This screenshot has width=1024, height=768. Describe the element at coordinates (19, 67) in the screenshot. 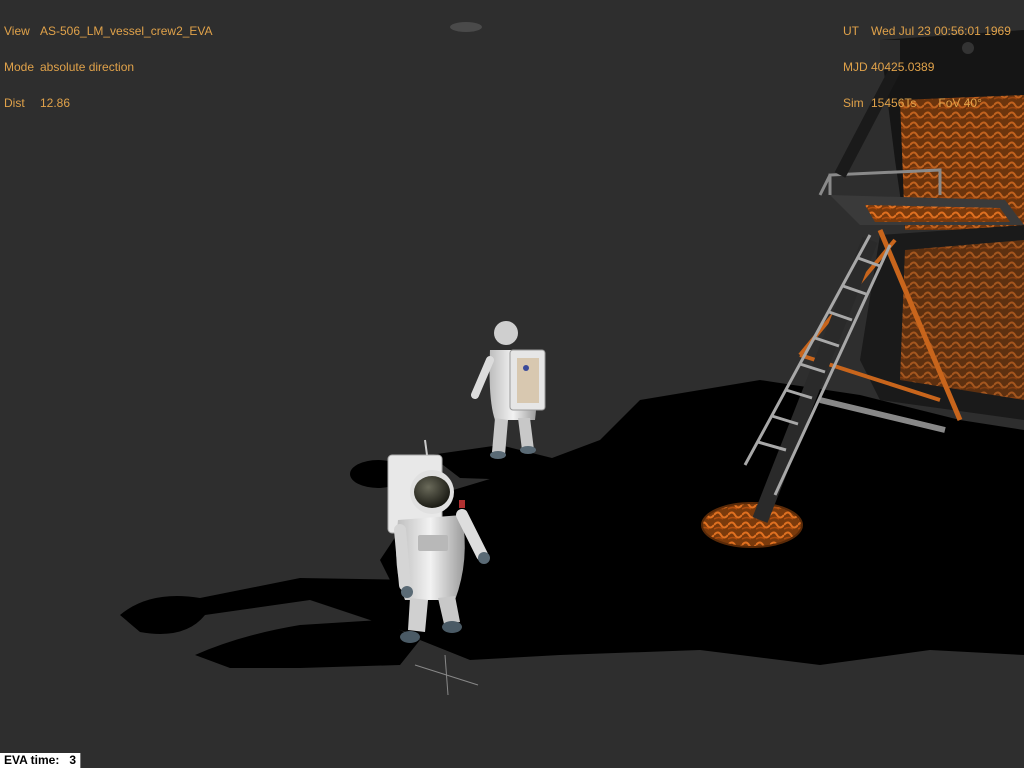

I see `mode-label: Mode` at that location.